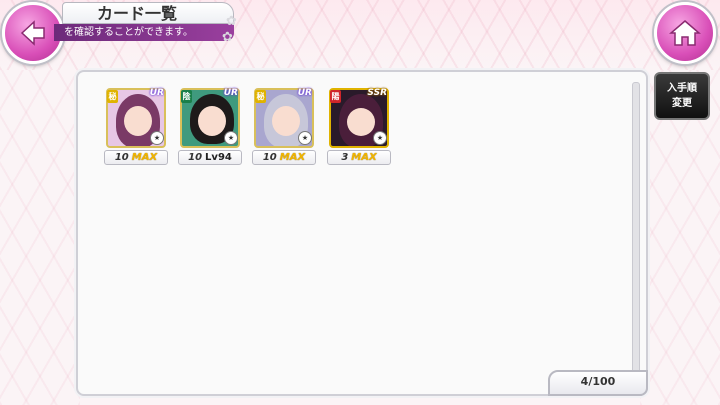  I want to click on right-background-pattern, so click(680, 237).